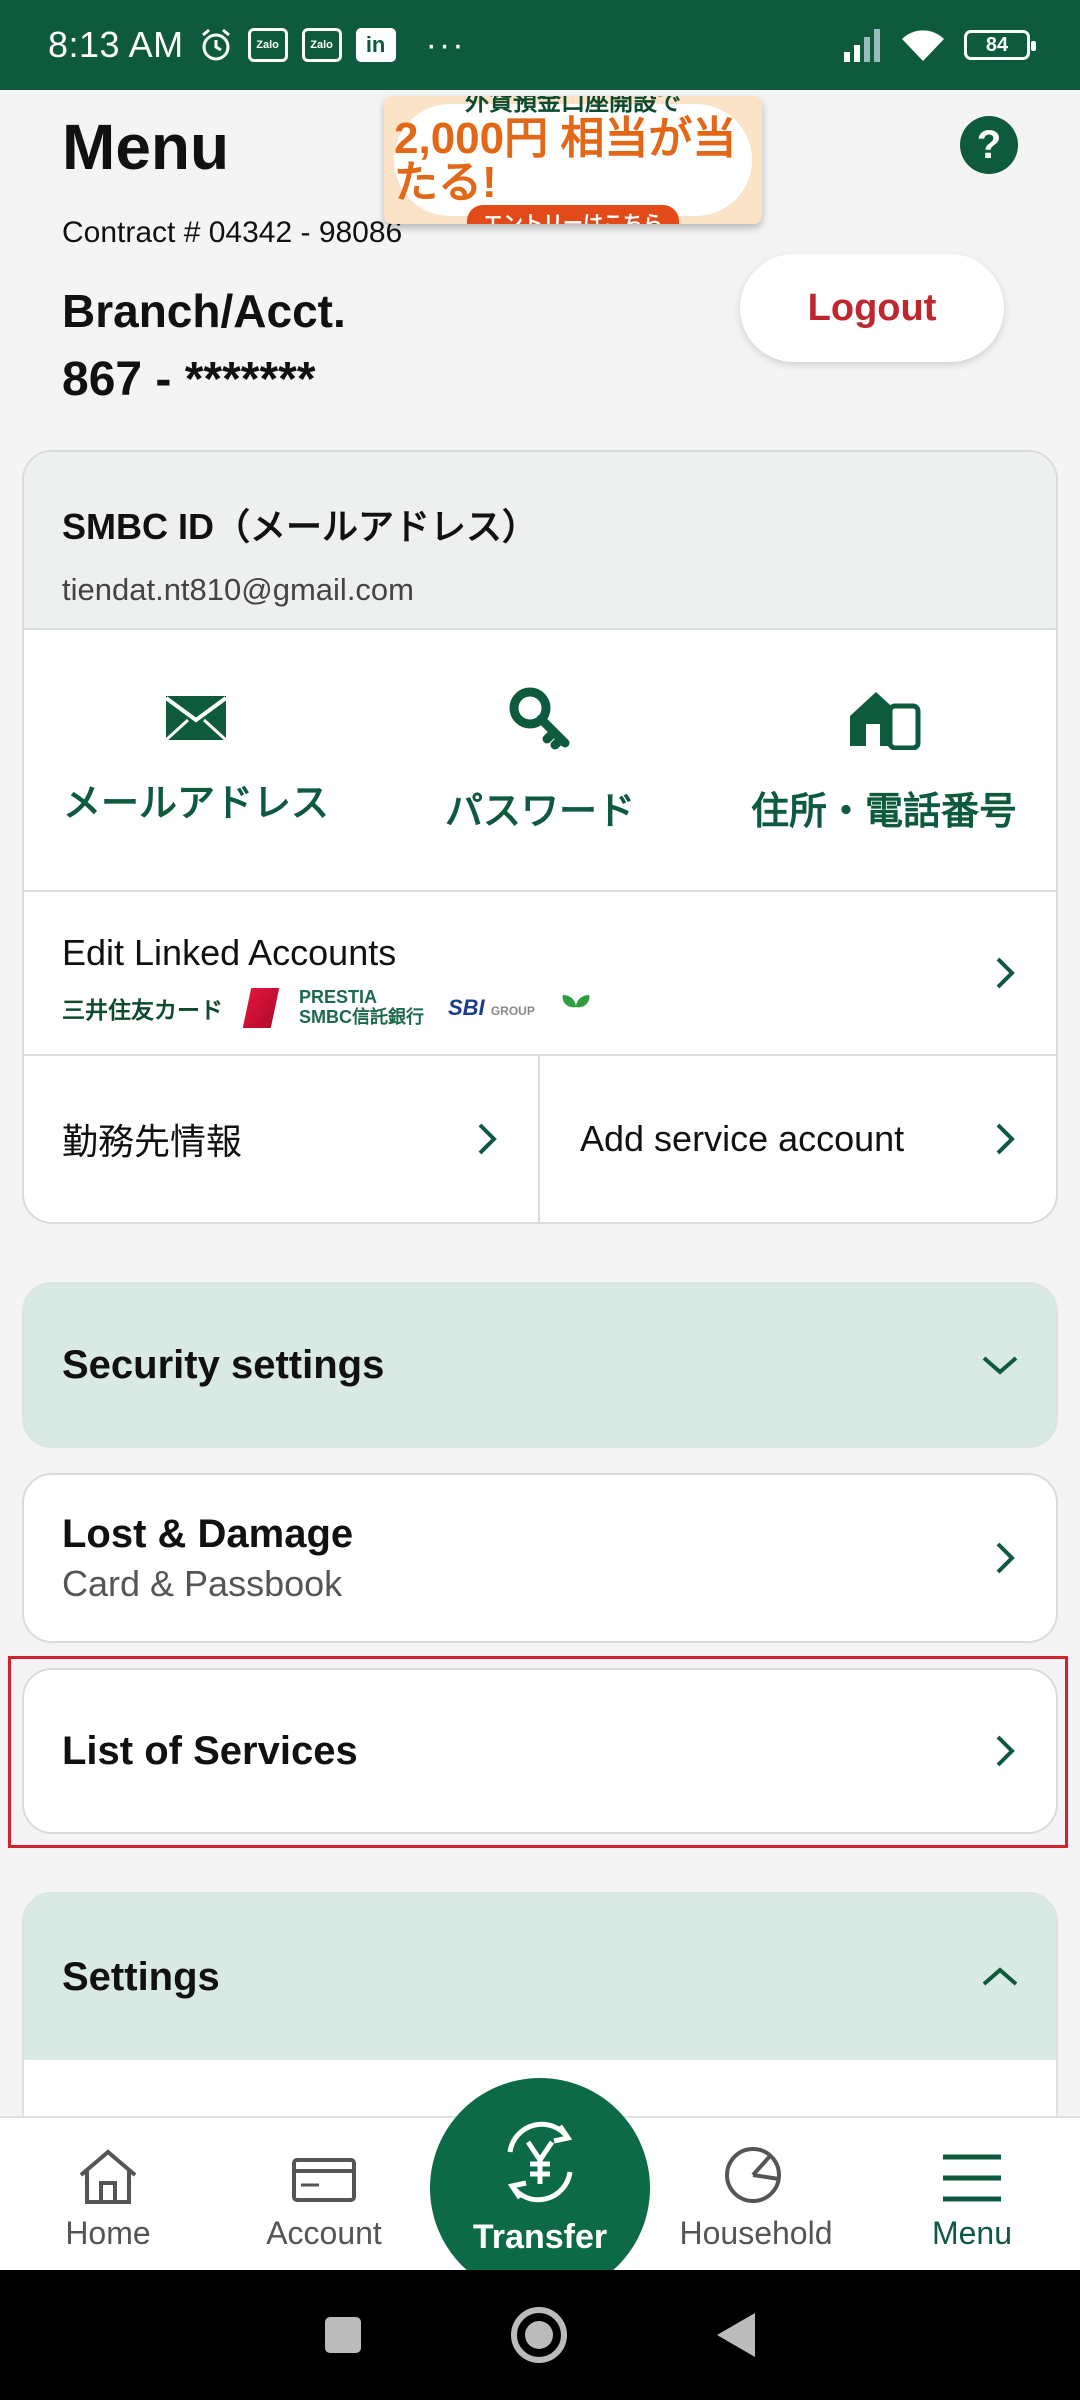 Image resolution: width=1080 pixels, height=2400 pixels. What do you see at coordinates (229, 952) in the screenshot?
I see `edit-linked-accounts-label: Edit Linked Accounts` at bounding box center [229, 952].